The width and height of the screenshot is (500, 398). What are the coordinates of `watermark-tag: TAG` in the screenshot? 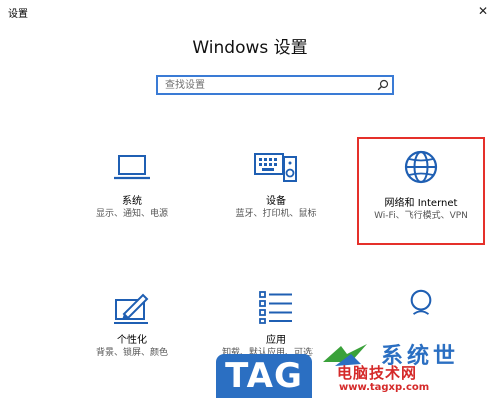 It's located at (264, 376).